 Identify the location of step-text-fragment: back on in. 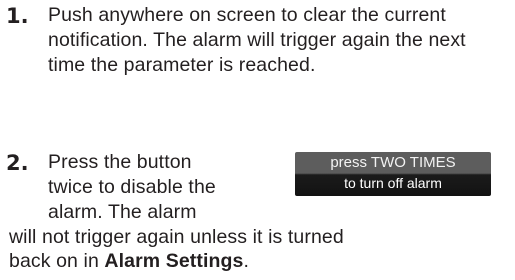
(57, 261).